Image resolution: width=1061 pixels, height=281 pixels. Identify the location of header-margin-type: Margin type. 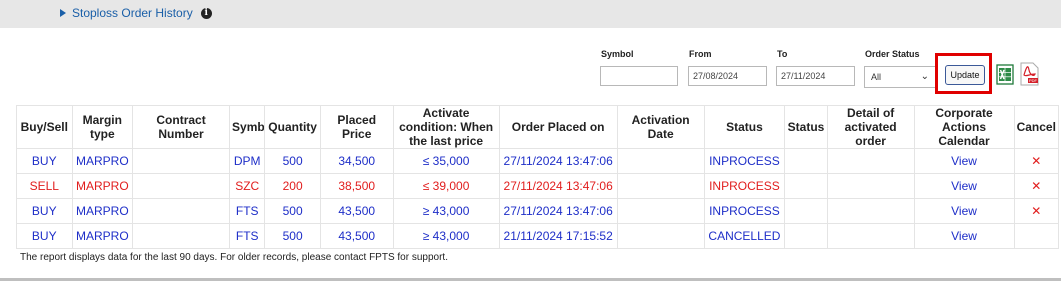
(102, 127).